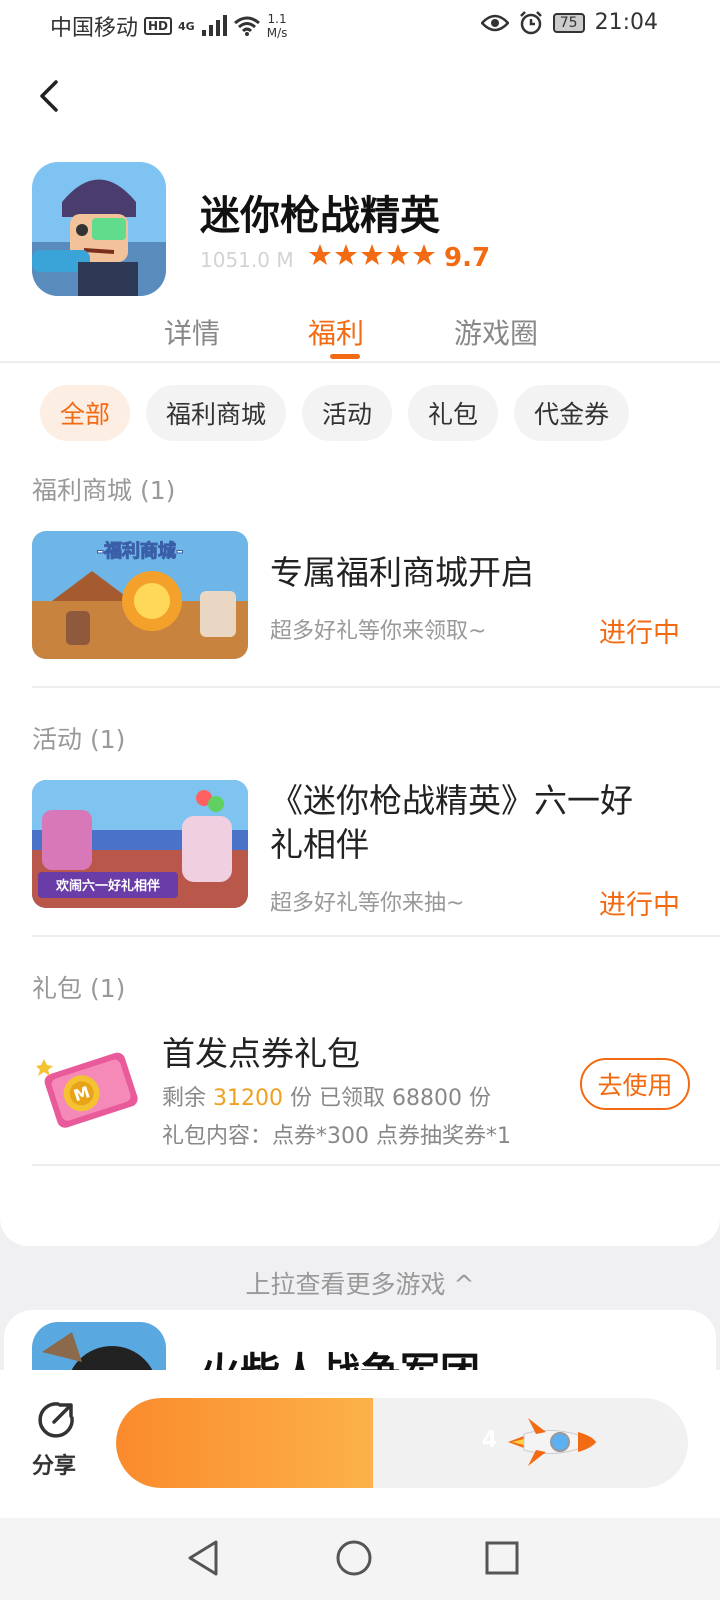  I want to click on status-left: 中国移动 HD 4G 1.1 M/s, so click(168, 26).